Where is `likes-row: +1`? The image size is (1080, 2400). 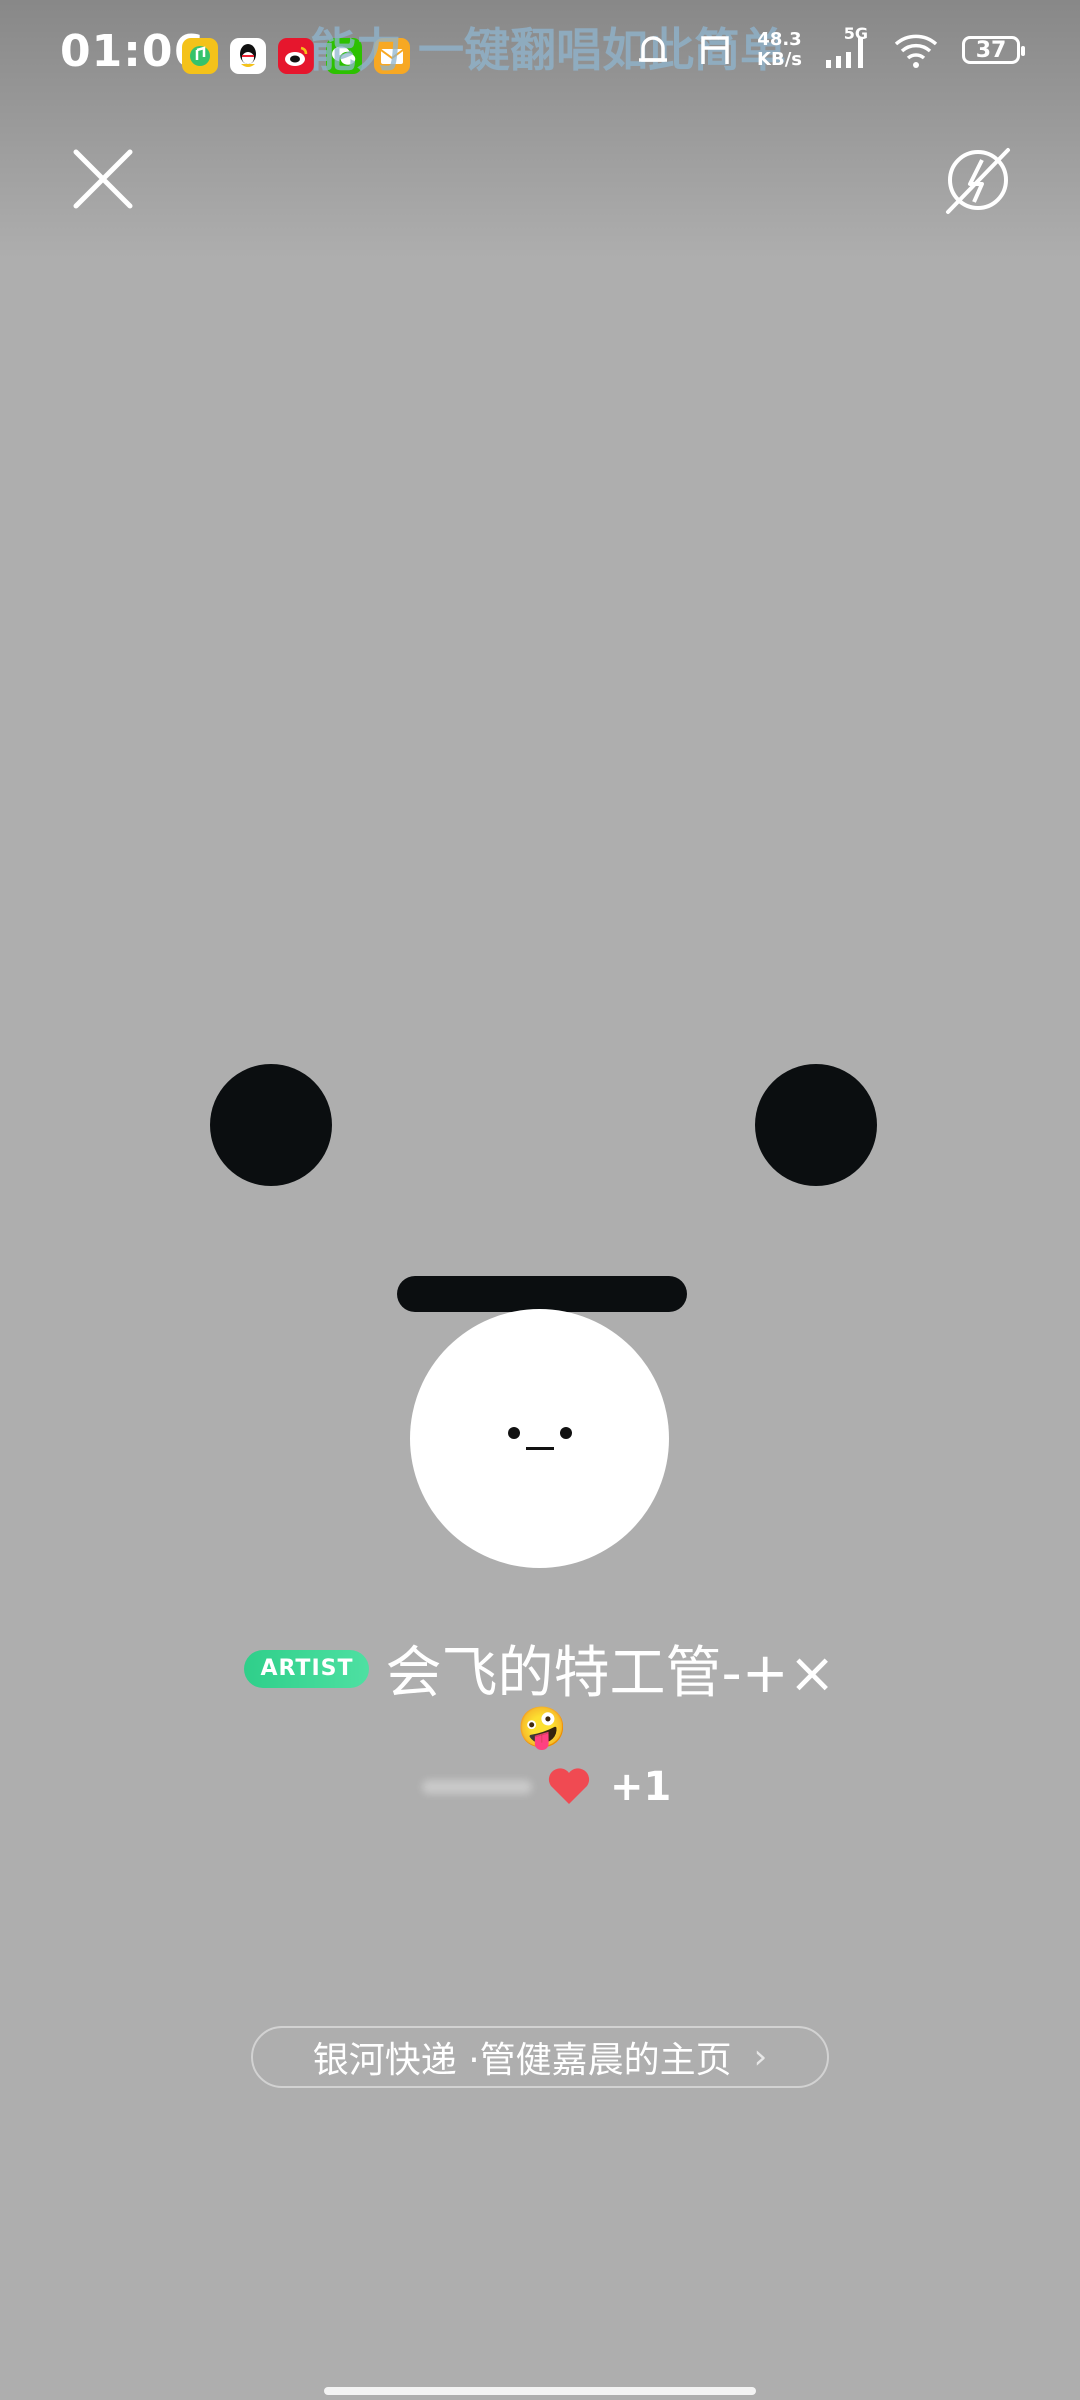
likes-row: +1 is located at coordinates (560, 1786).